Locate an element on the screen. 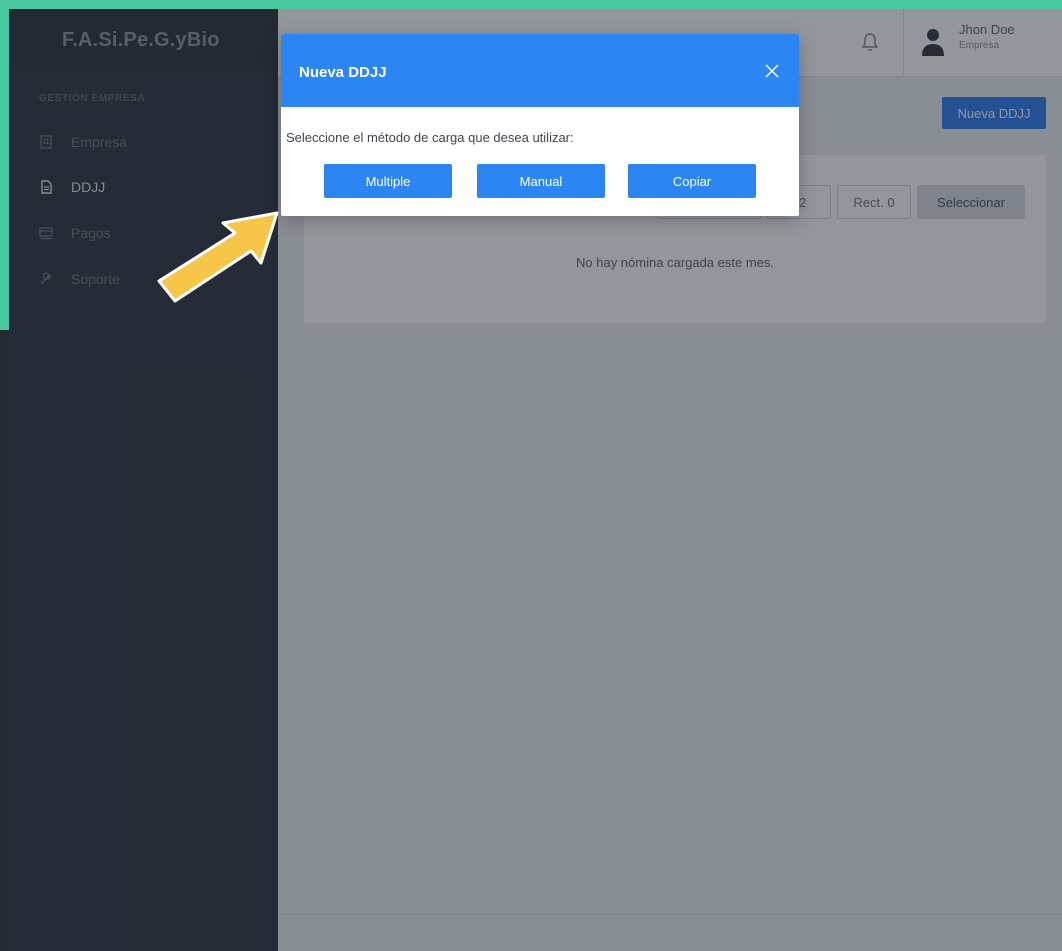 Image resolution: width=1062 pixels, height=951 pixels. close-icon is located at coordinates (772, 71).